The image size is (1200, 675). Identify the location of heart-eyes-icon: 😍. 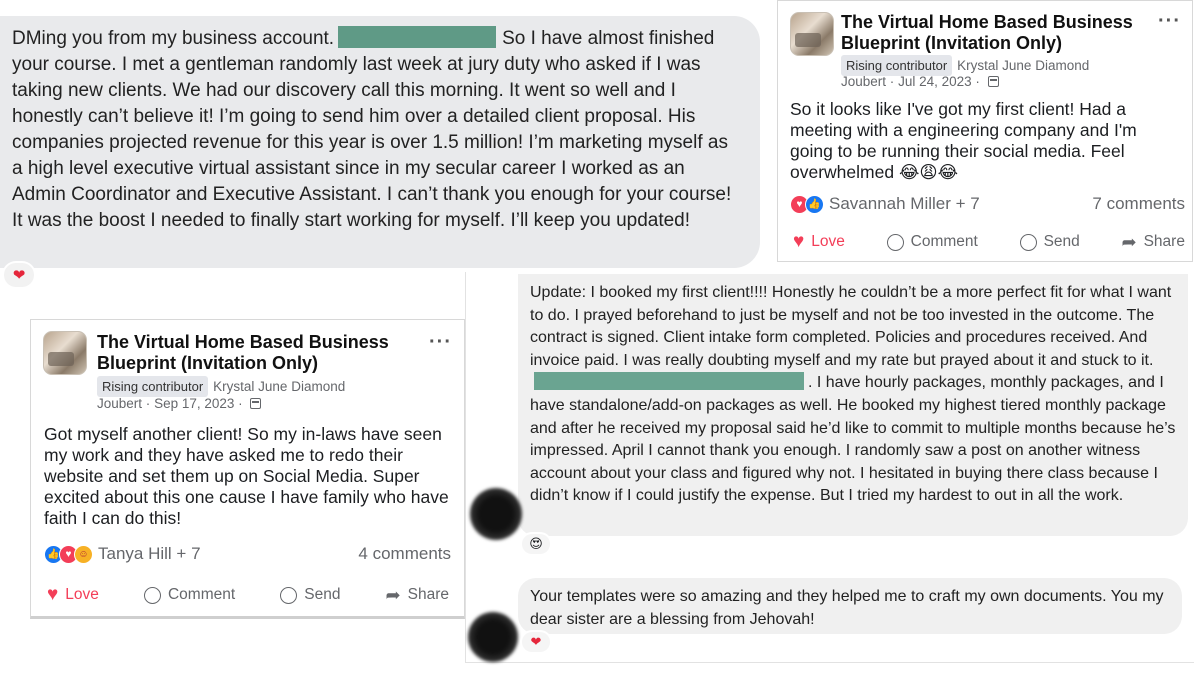
(536, 543).